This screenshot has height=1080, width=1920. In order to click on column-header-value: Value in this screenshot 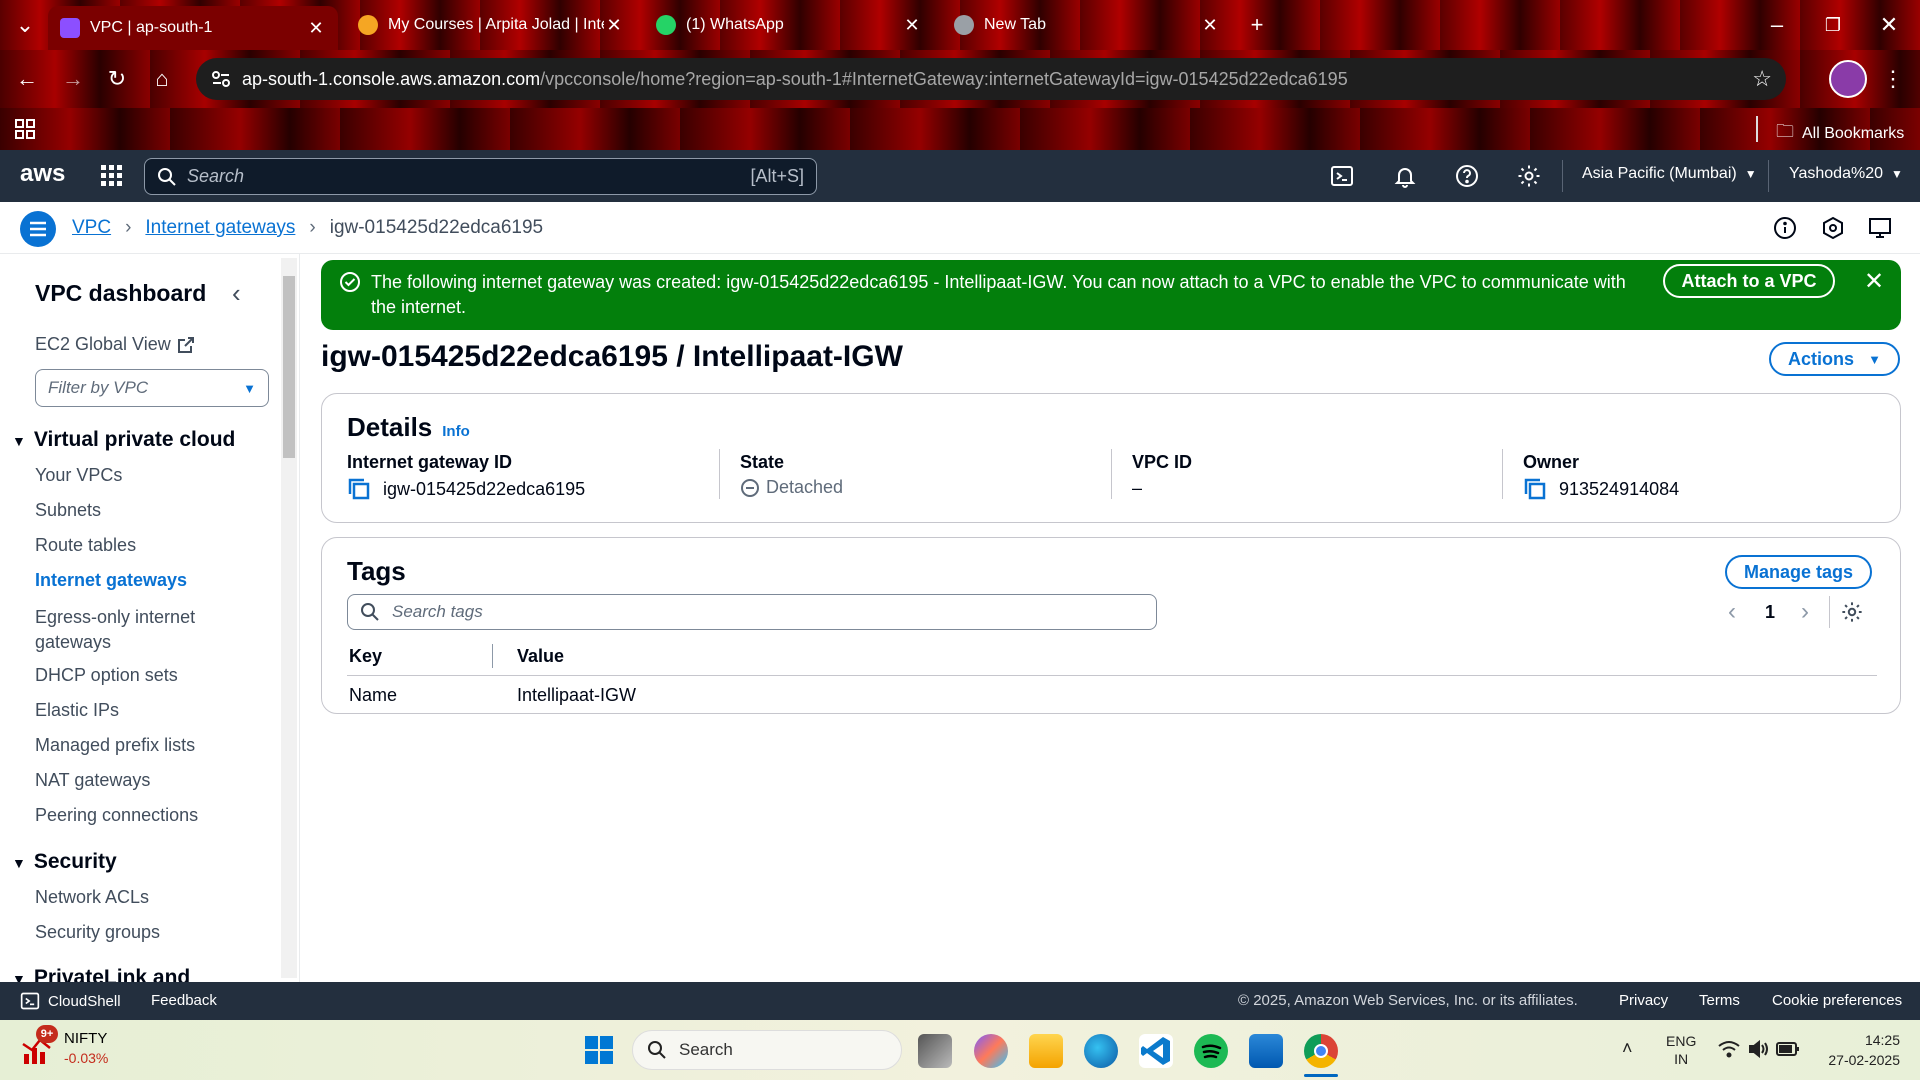, I will do `click(540, 656)`.